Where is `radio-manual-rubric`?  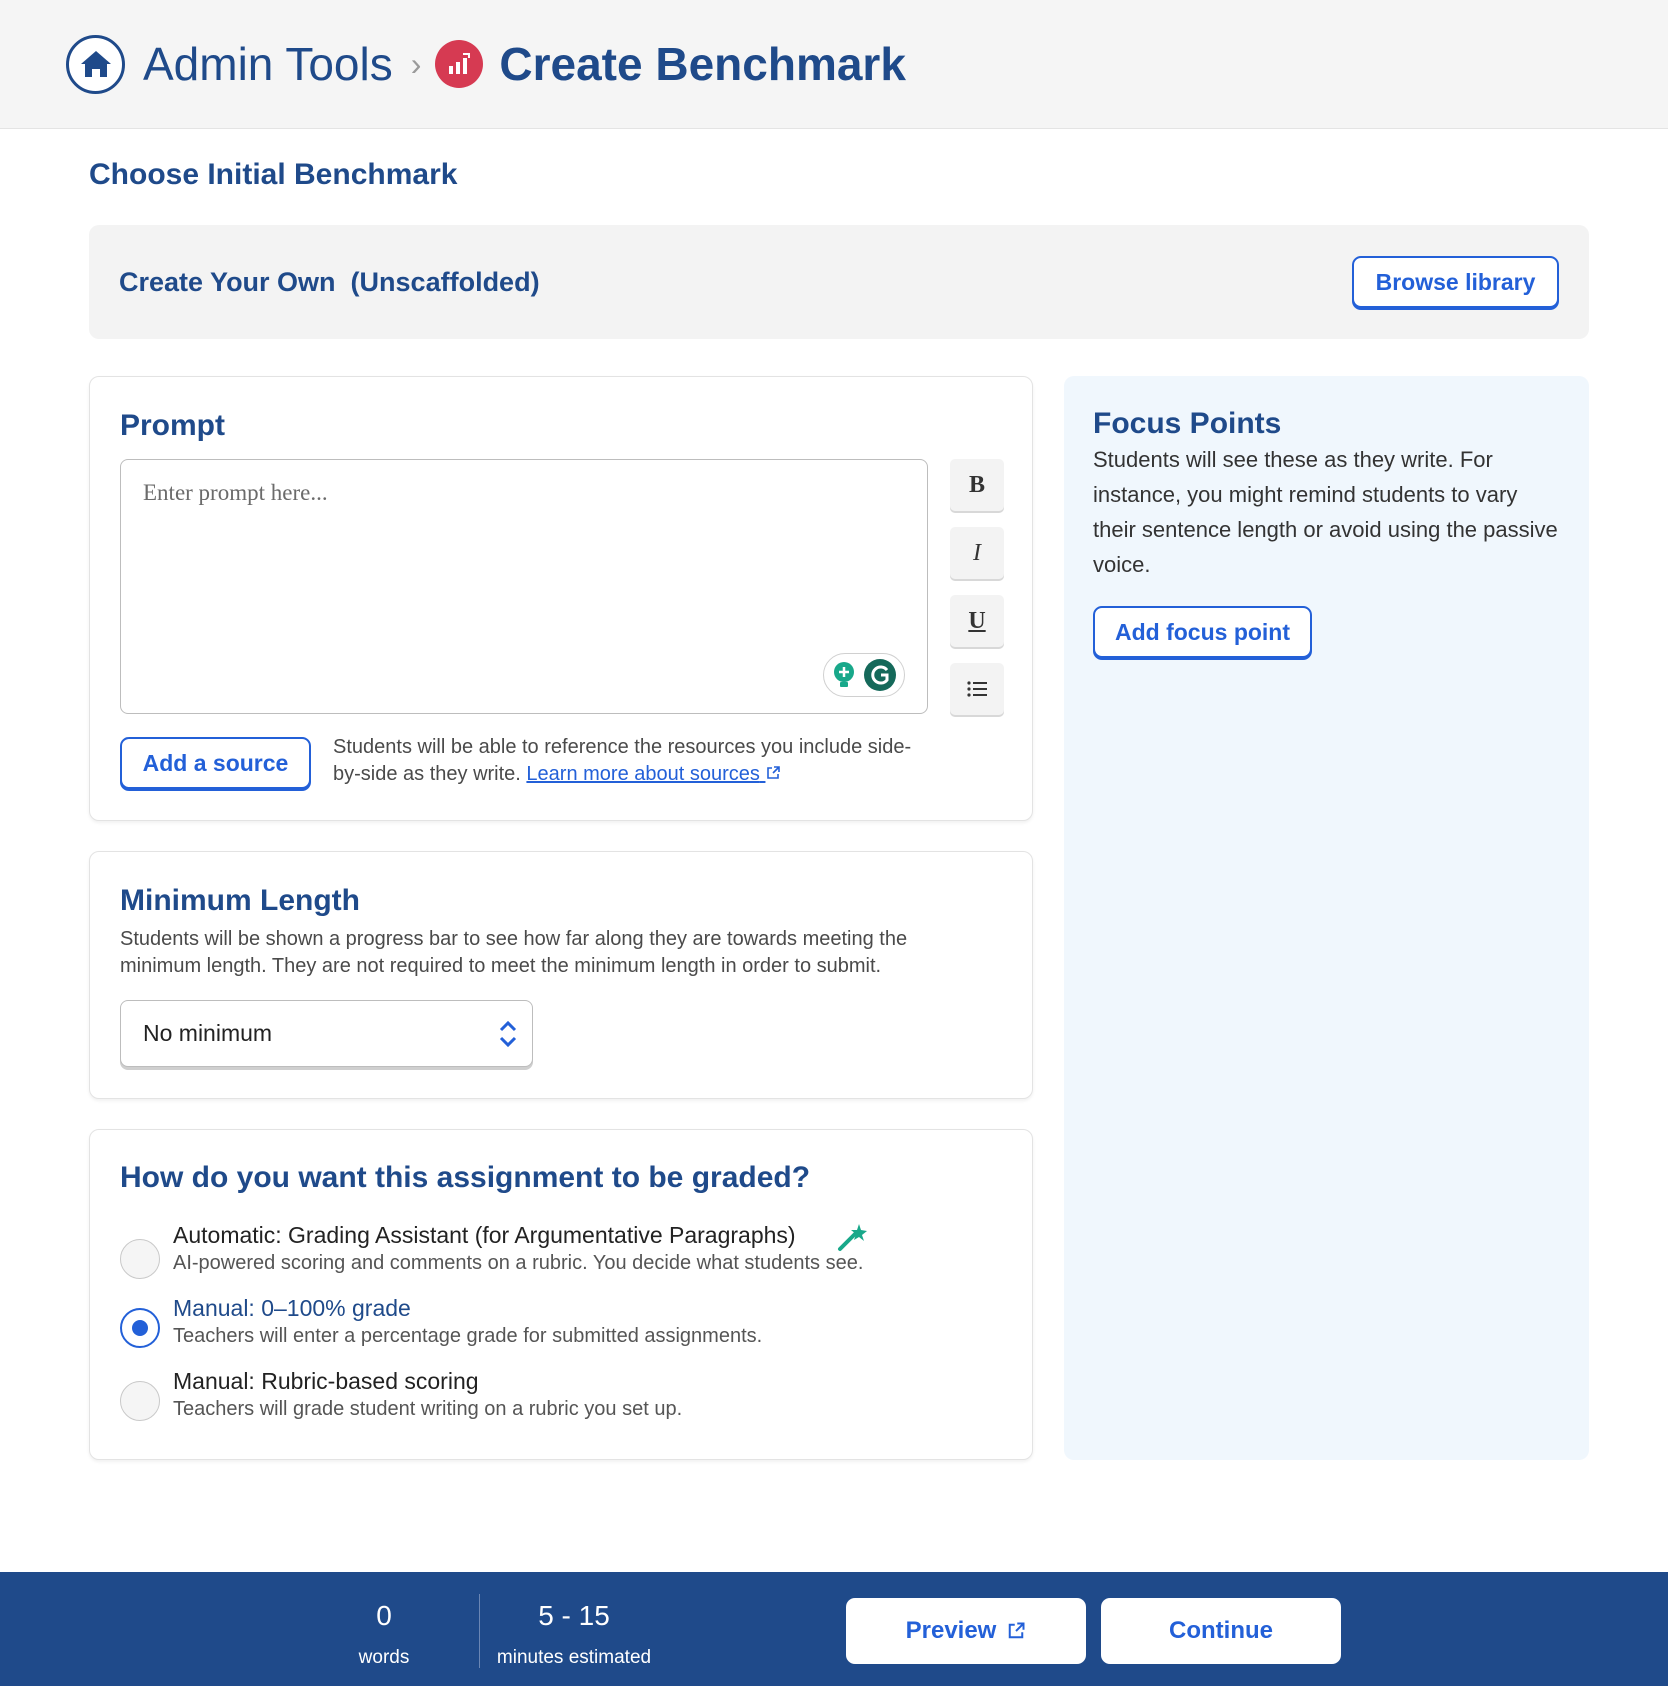
radio-manual-rubric is located at coordinates (140, 1401).